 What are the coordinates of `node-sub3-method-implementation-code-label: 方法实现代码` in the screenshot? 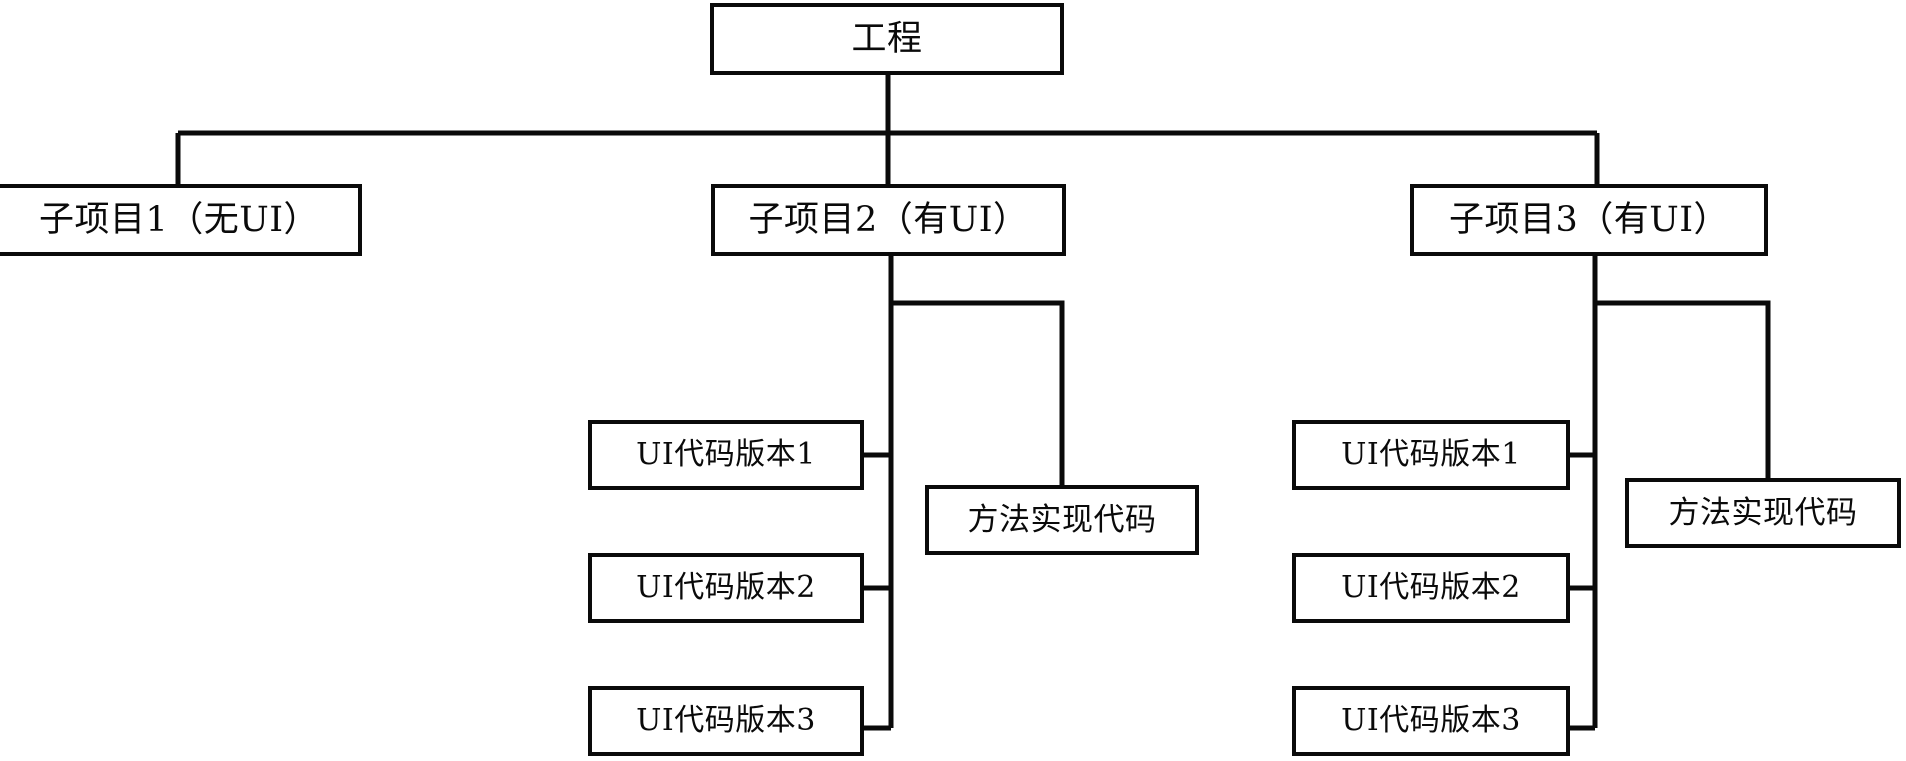 It's located at (1763, 512).